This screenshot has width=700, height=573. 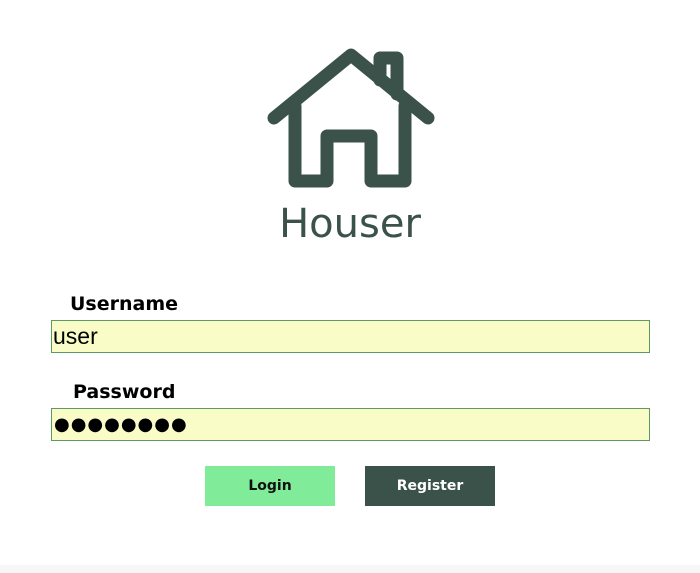 I want to click on bottom-bar, so click(x=350, y=569).